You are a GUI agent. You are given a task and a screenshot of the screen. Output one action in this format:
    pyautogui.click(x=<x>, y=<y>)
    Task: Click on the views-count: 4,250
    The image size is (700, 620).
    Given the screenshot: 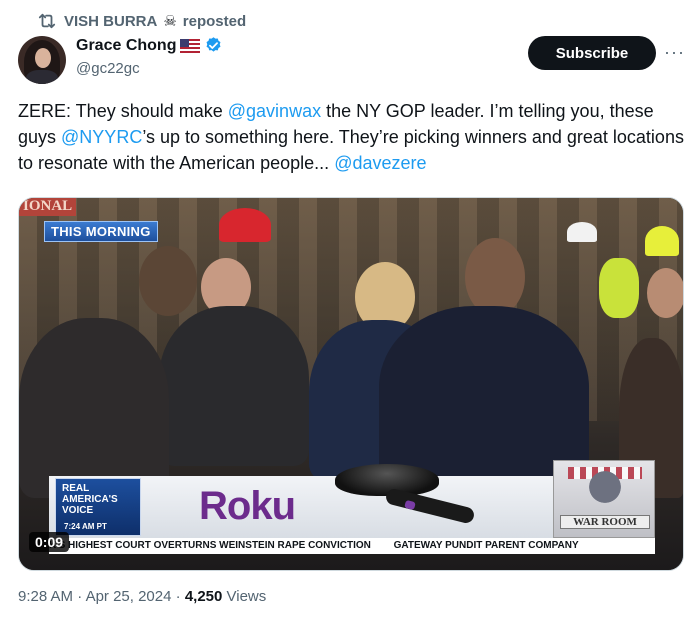 What is the action you would take?
    pyautogui.click(x=203, y=596)
    